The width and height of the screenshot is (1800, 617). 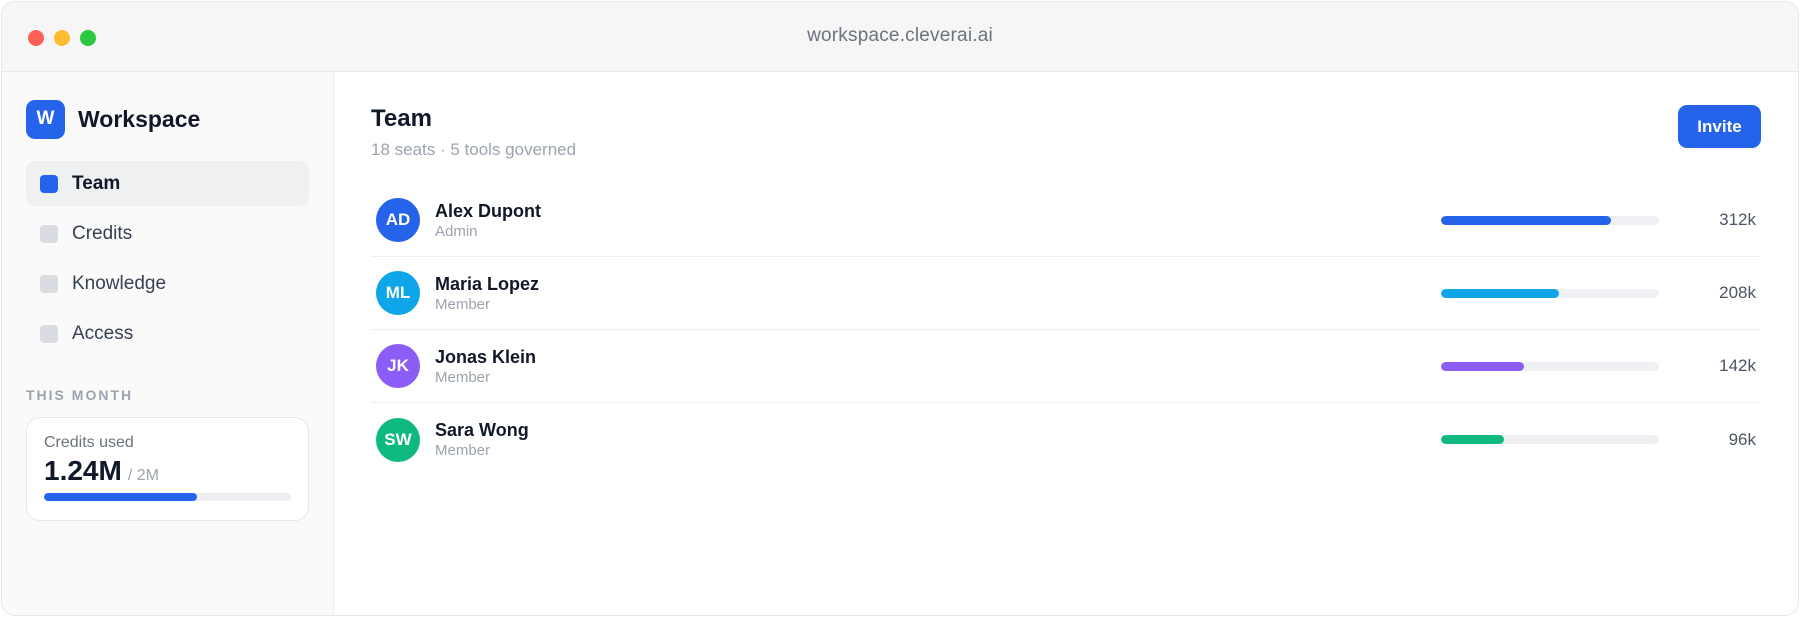 I want to click on usage-value: 96k, so click(x=1742, y=439).